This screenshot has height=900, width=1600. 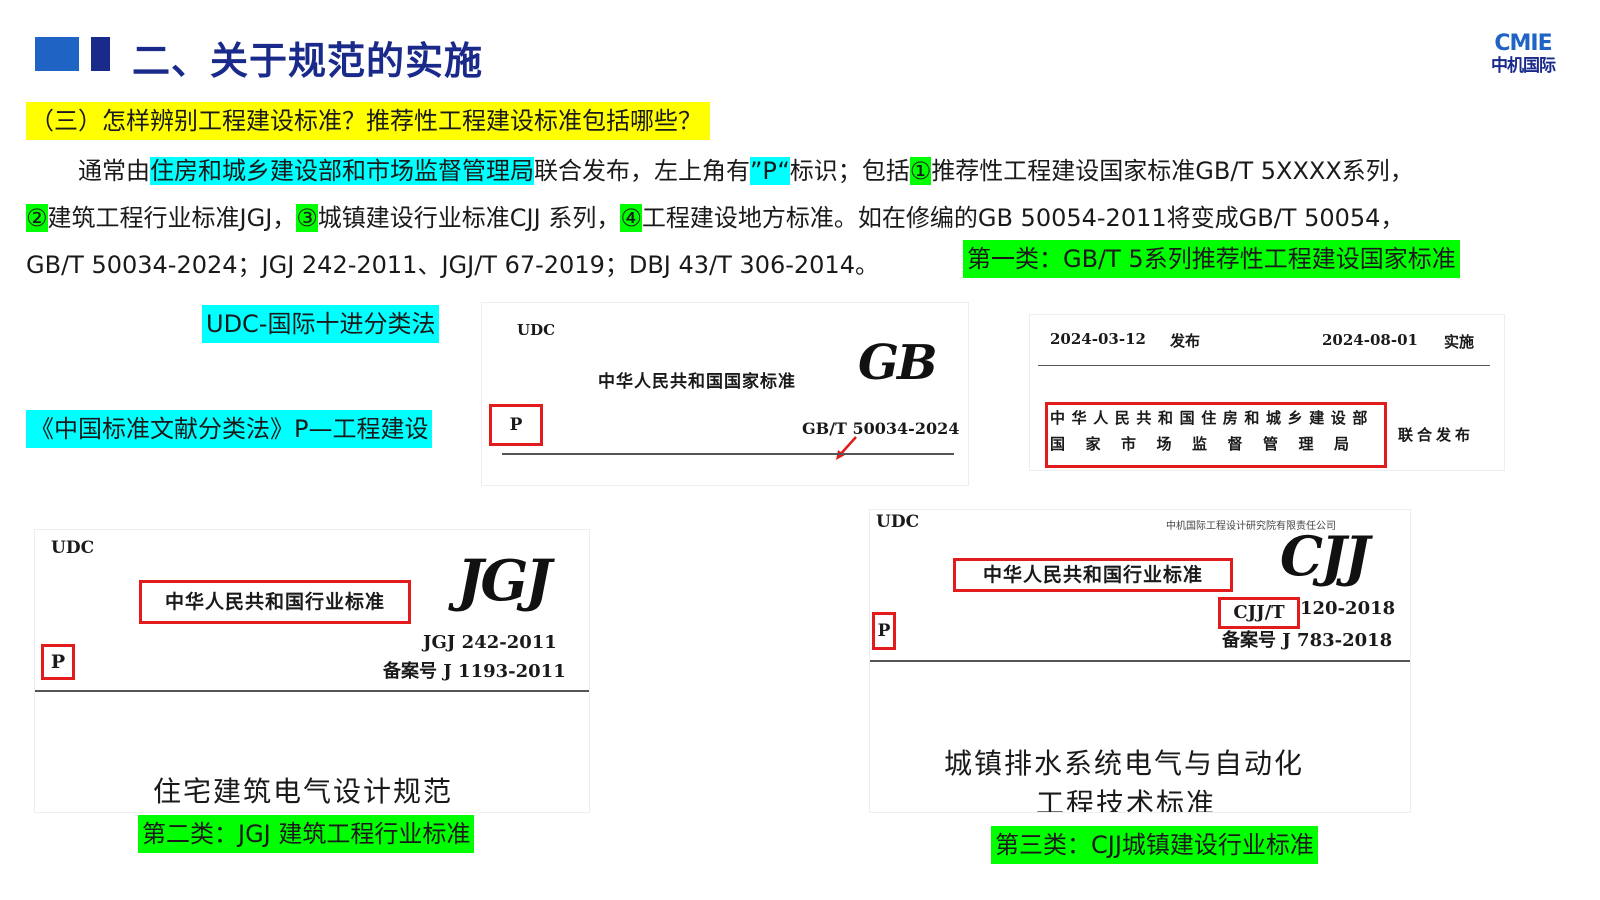 I want to click on para-text: 建筑工程行业标准JGJ，, so click(x=172, y=218).